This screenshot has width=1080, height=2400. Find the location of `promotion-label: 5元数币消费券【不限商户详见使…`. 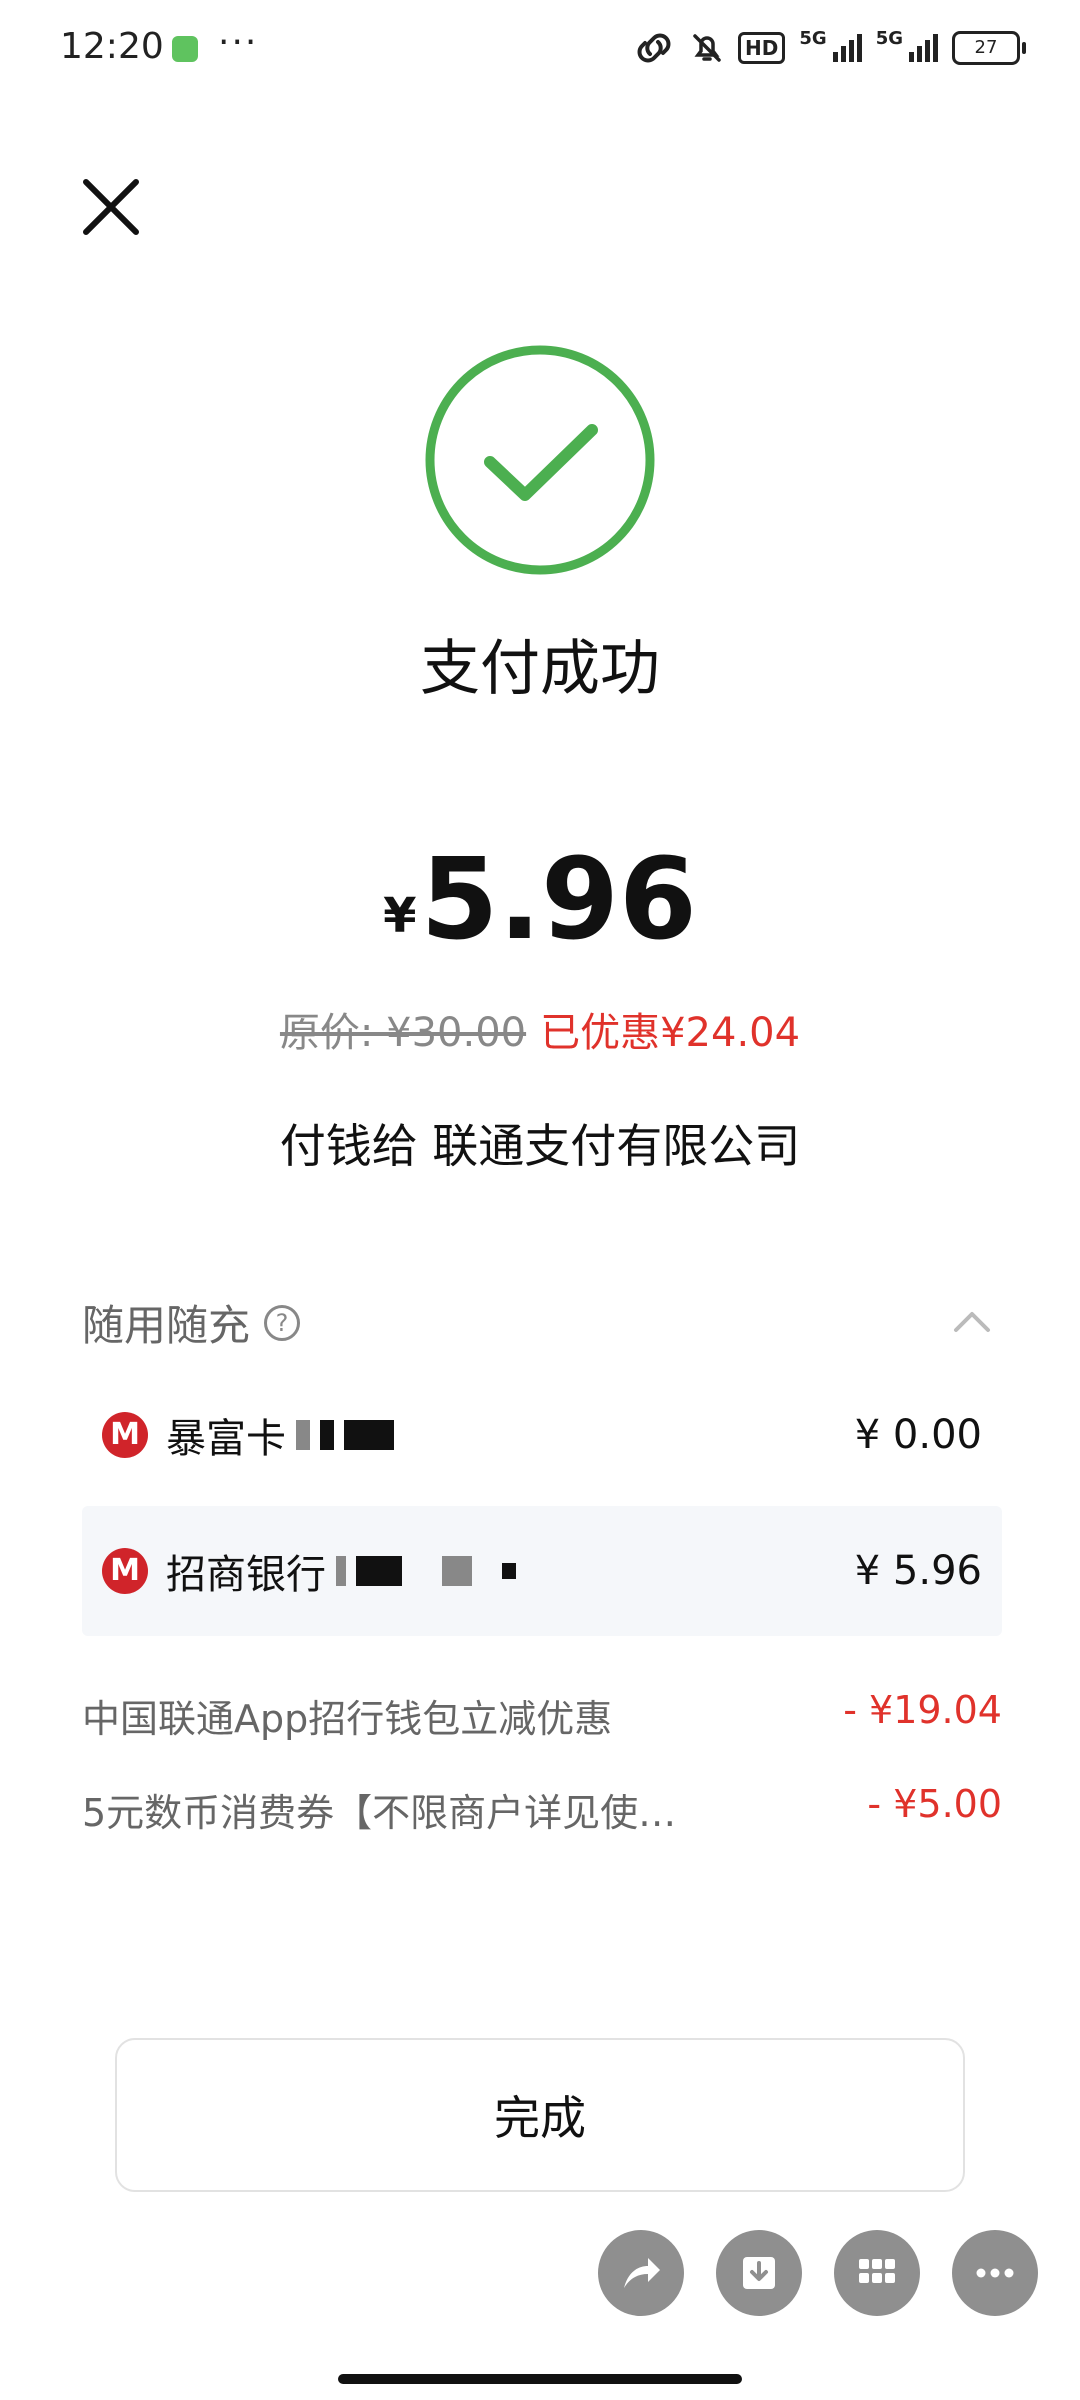

promotion-label: 5元数币消费券【不限商户详见使… is located at coordinates (379, 1813).